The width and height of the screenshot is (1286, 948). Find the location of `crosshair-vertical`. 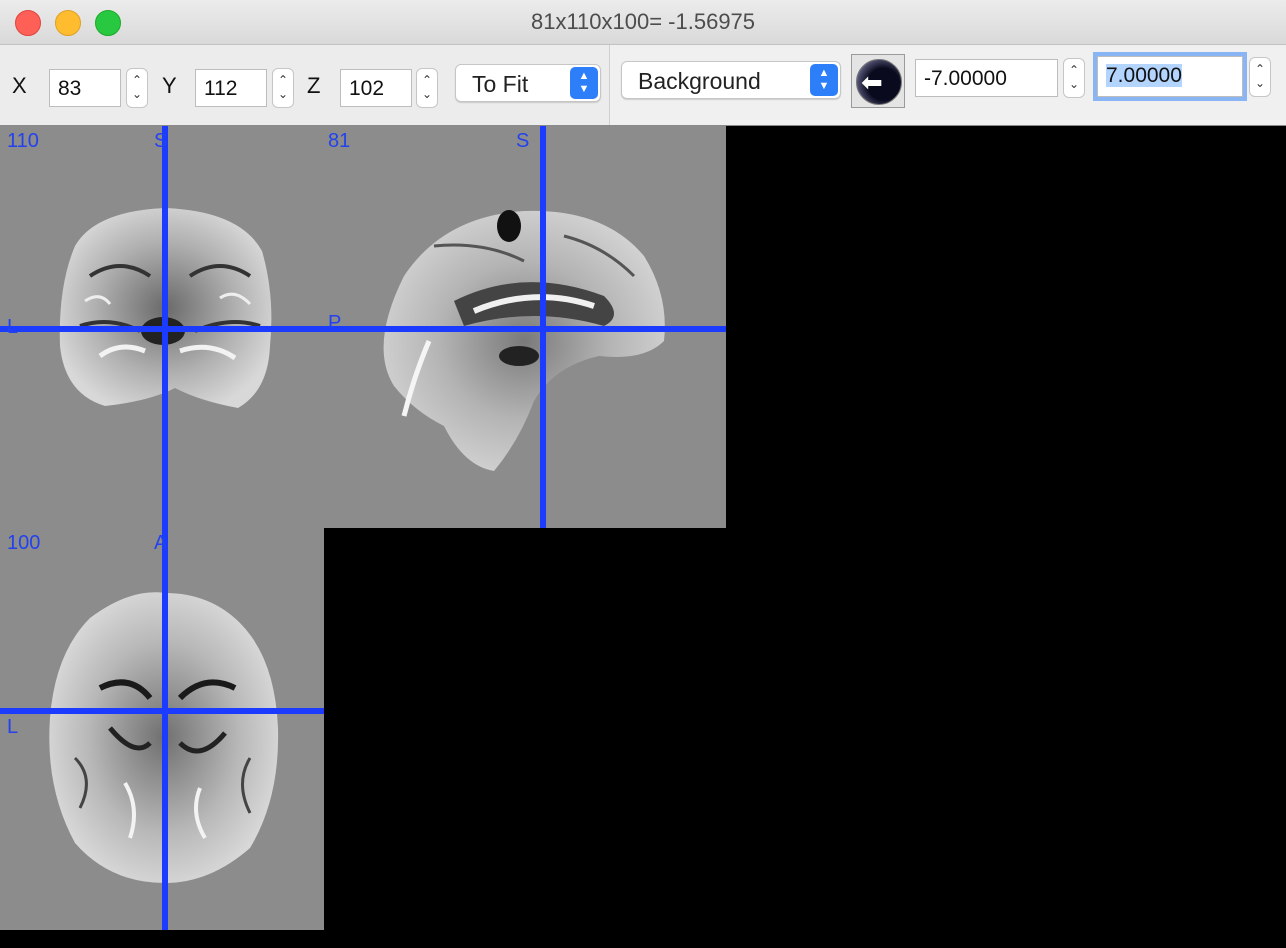

crosshair-vertical is located at coordinates (165, 729).